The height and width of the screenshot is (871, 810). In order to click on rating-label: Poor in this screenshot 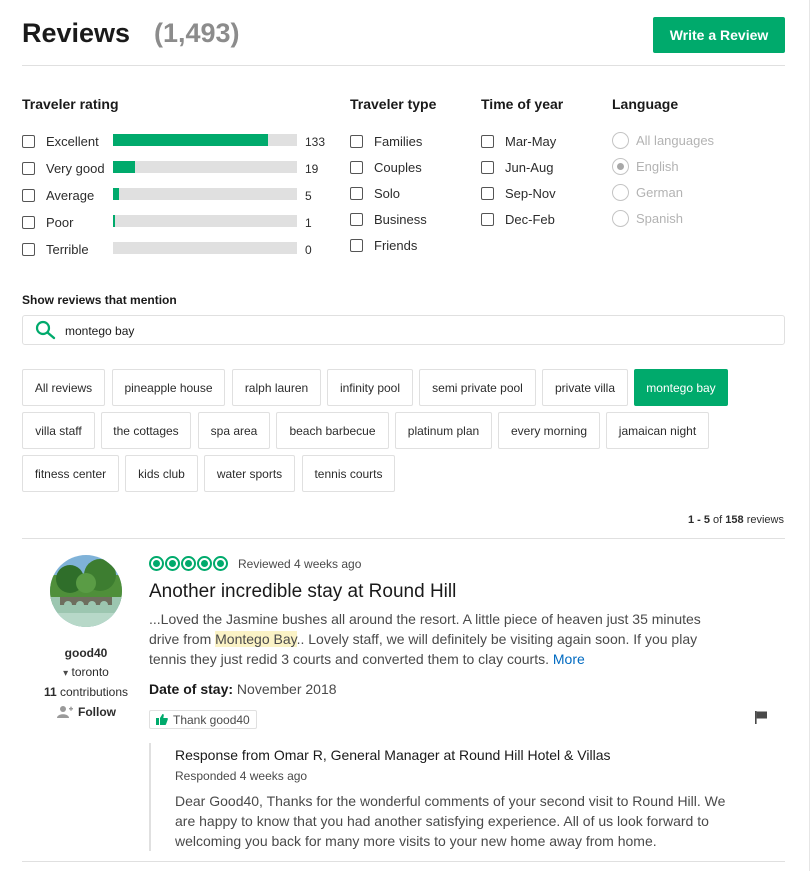, I will do `click(60, 222)`.